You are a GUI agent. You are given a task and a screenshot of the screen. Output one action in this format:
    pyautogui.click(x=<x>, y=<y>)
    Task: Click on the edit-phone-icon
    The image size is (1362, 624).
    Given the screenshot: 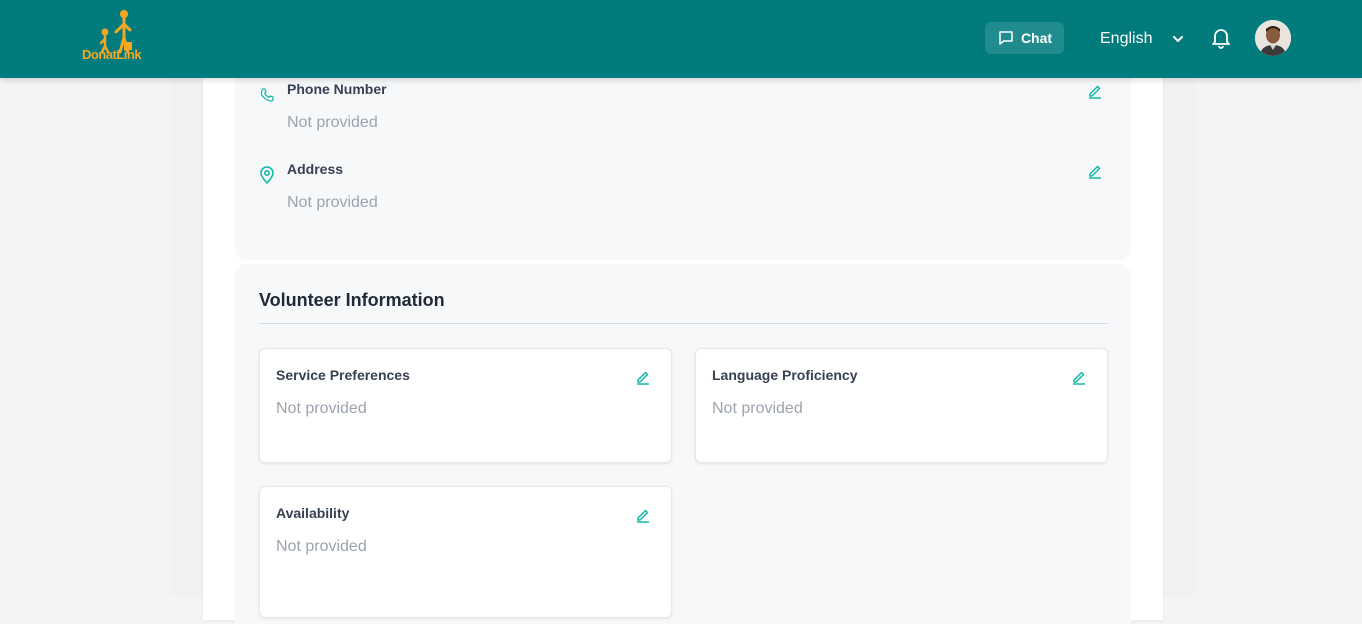 What is the action you would take?
    pyautogui.click(x=1095, y=91)
    